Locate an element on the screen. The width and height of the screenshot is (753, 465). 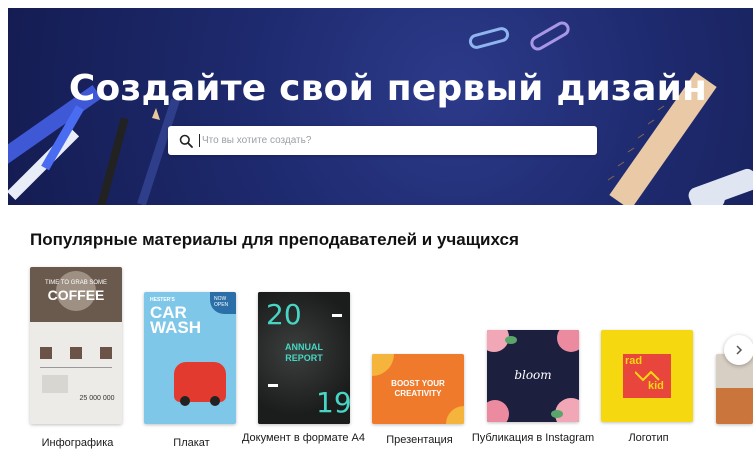
search-input is located at coordinates (399, 140).